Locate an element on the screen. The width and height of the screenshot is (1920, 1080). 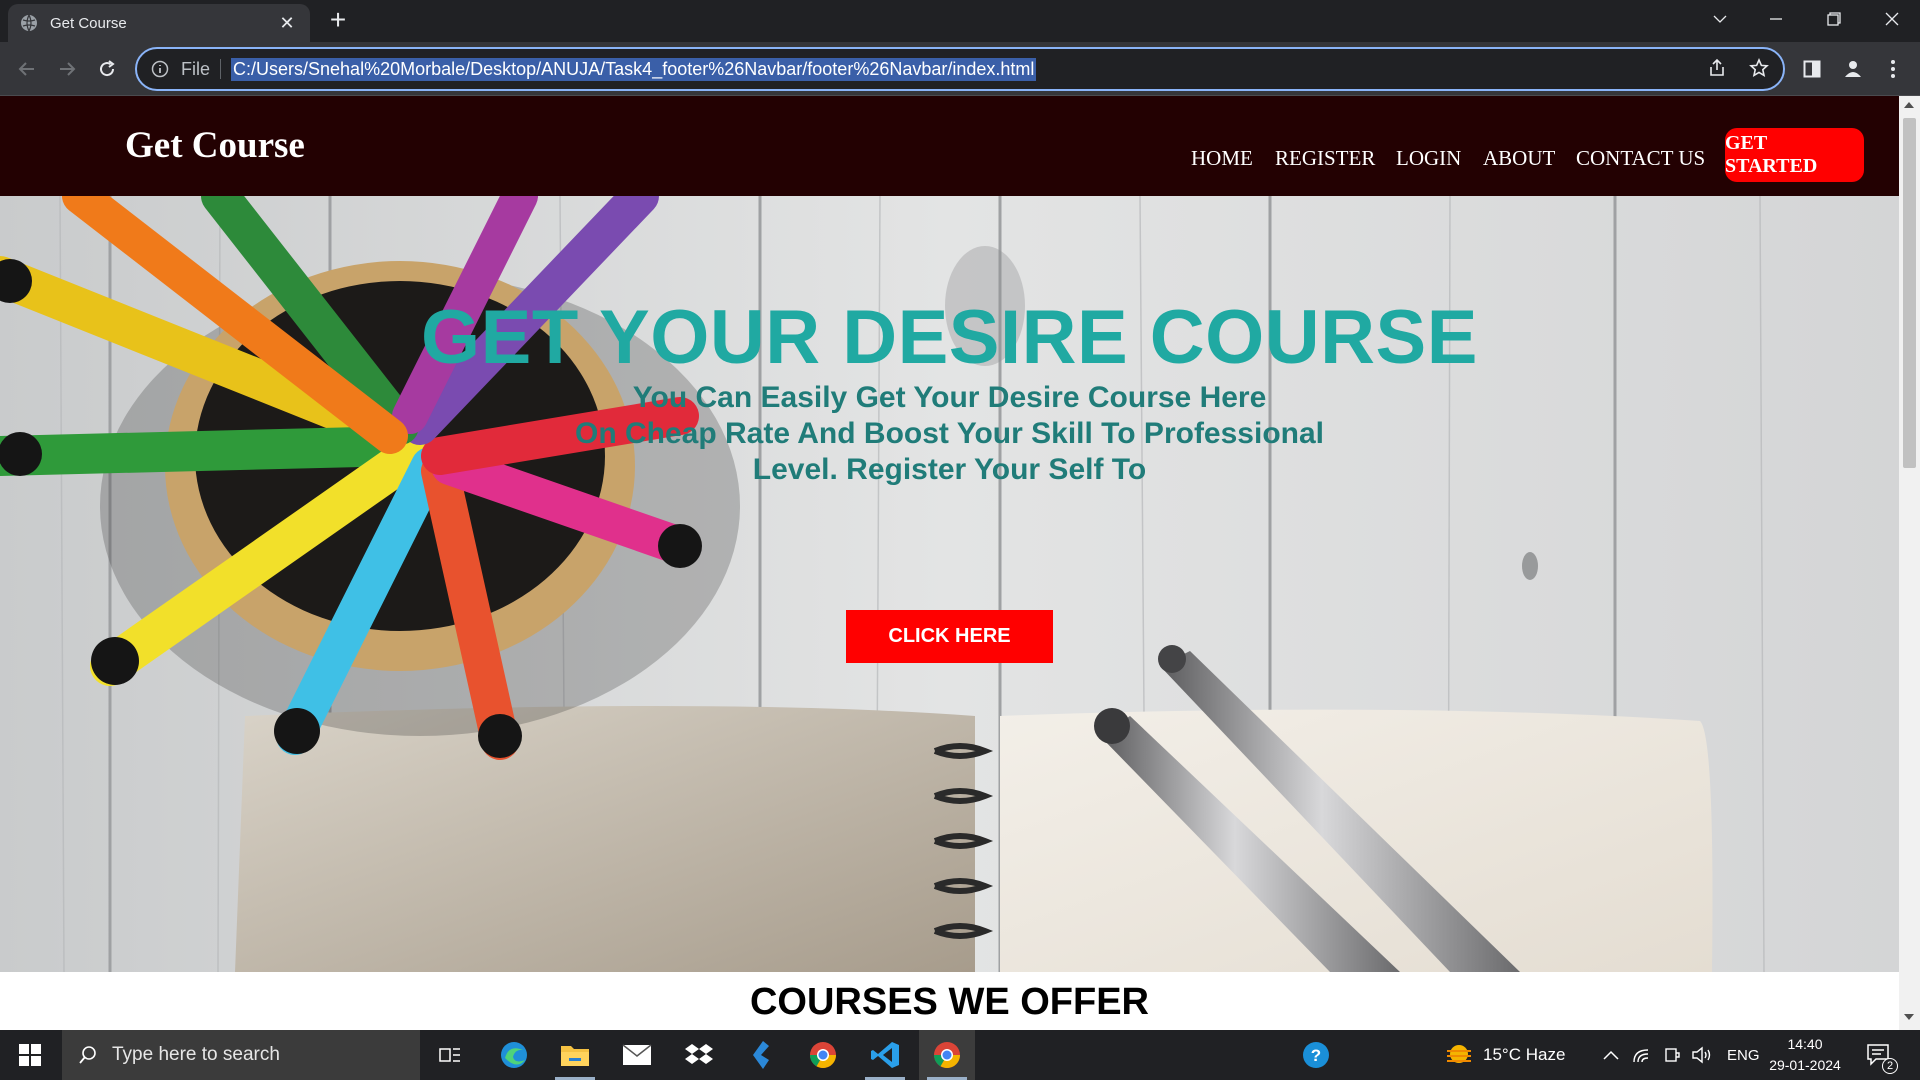
minimize-icon is located at coordinates (1776, 19).